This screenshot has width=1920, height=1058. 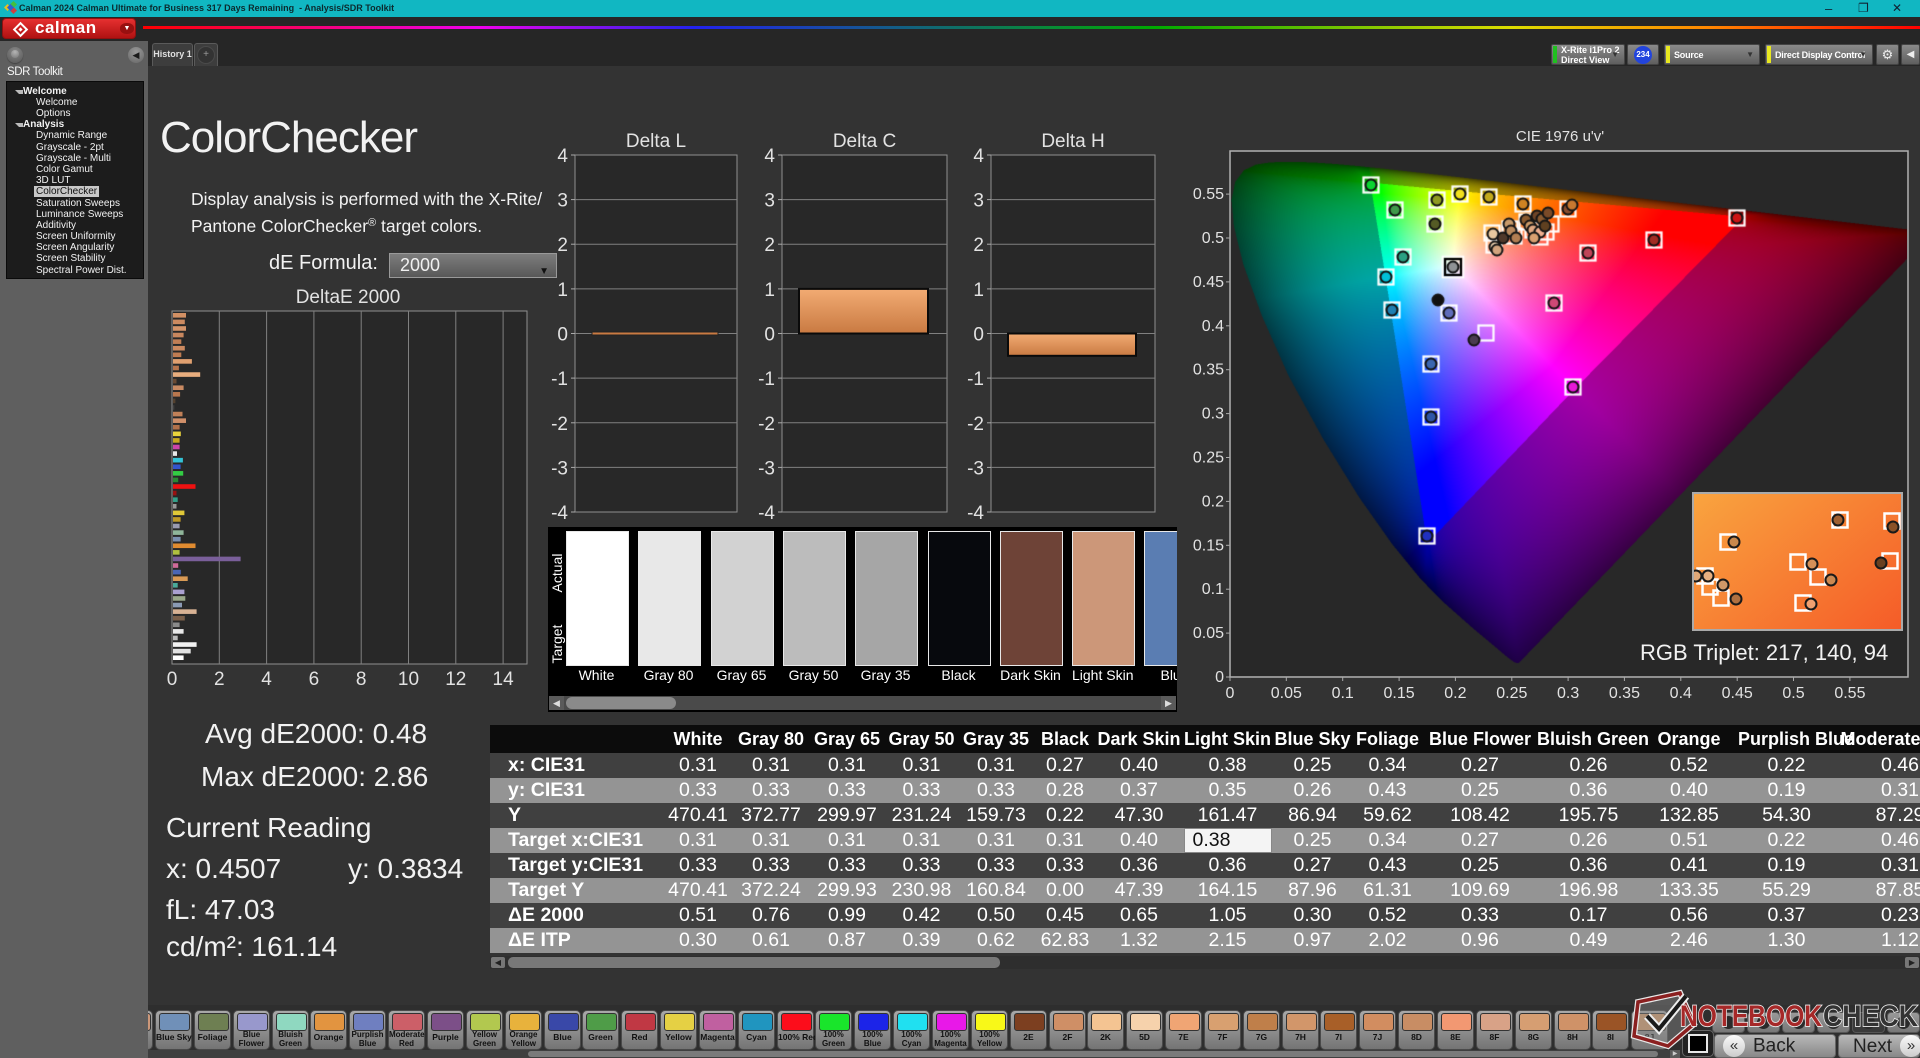 What do you see at coordinates (348, 298) in the screenshot?
I see `svg-text: DeltaE 2000` at bounding box center [348, 298].